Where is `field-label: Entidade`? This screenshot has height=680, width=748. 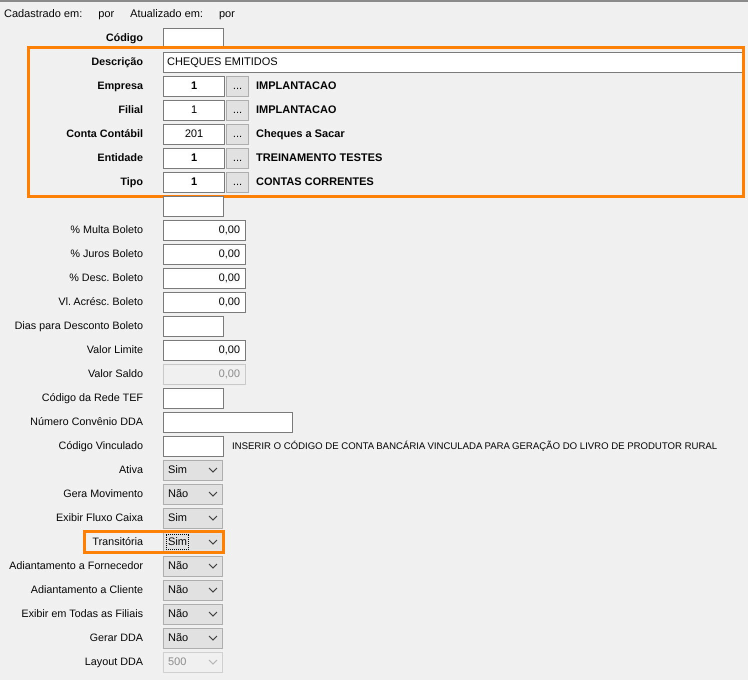 field-label: Entidade is located at coordinates (120, 158).